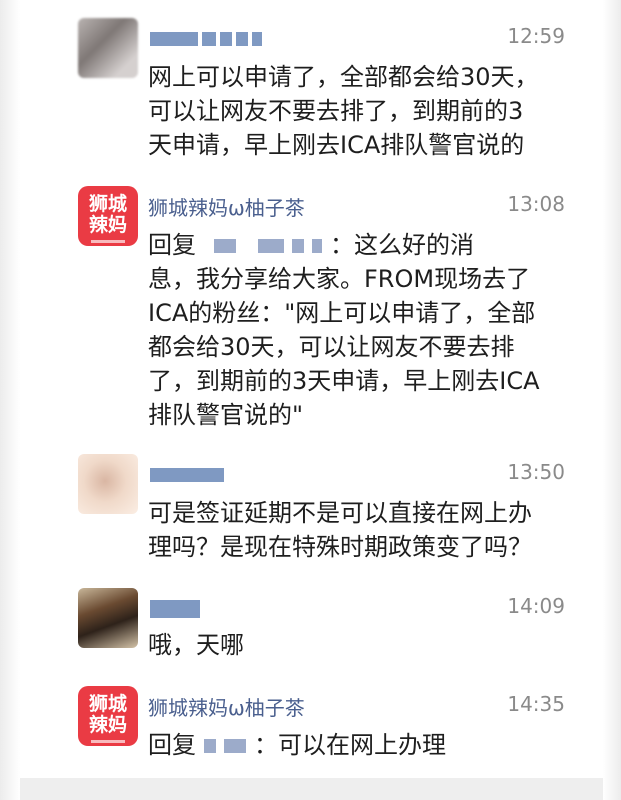 The width and height of the screenshot is (621, 800). I want to click on message-text: 可是签证延期不是可以直接在网上办 理吗？是现在特殊时期政策变了吗？, so click(340, 530).